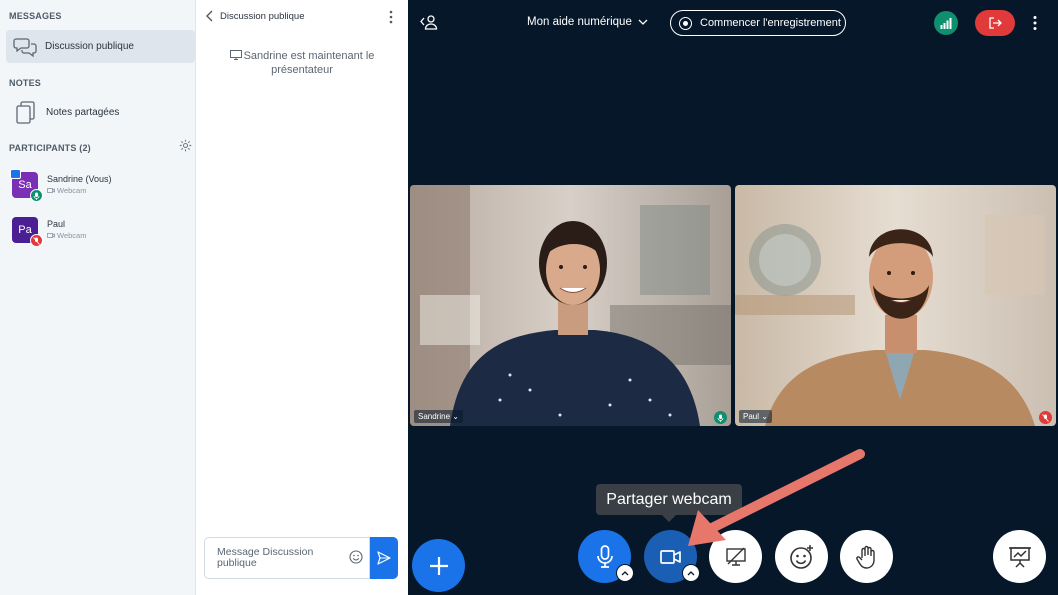 This screenshot has width=1058, height=595. I want to click on share-screen-button, so click(735, 556).